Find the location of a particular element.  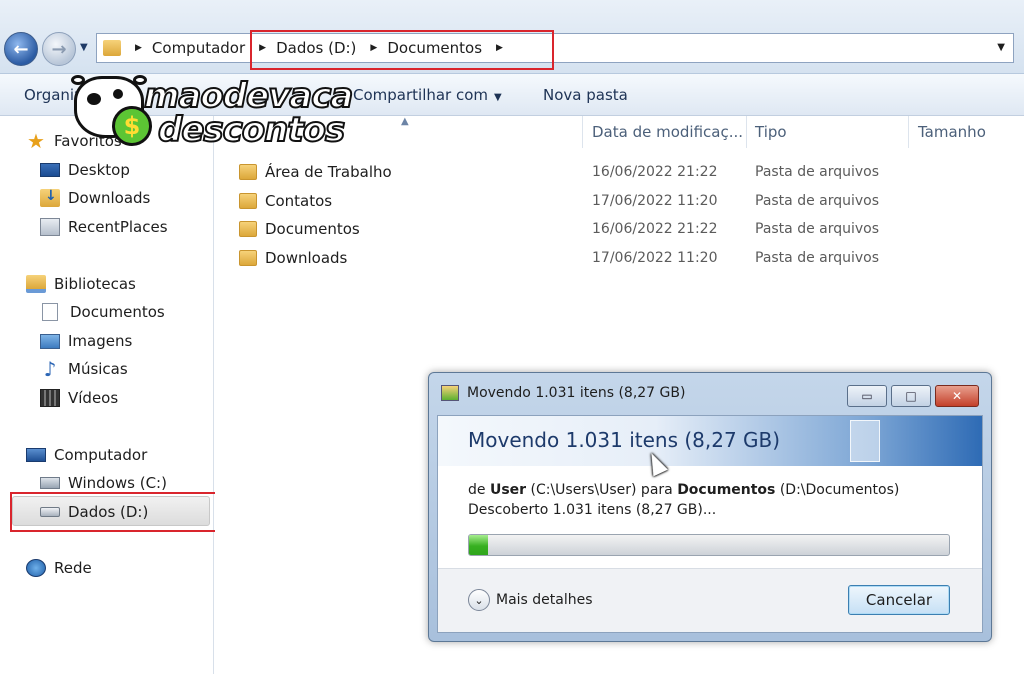

close-button: ✕ is located at coordinates (957, 396).